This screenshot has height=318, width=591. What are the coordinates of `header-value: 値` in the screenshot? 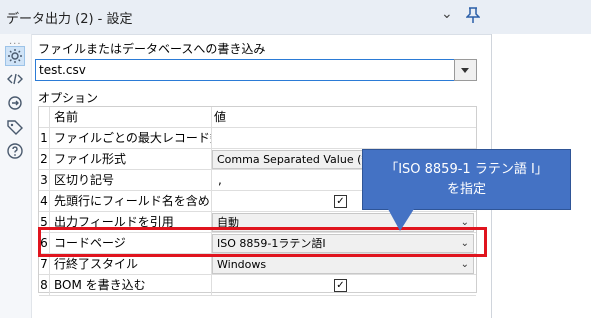 It's located at (220, 117).